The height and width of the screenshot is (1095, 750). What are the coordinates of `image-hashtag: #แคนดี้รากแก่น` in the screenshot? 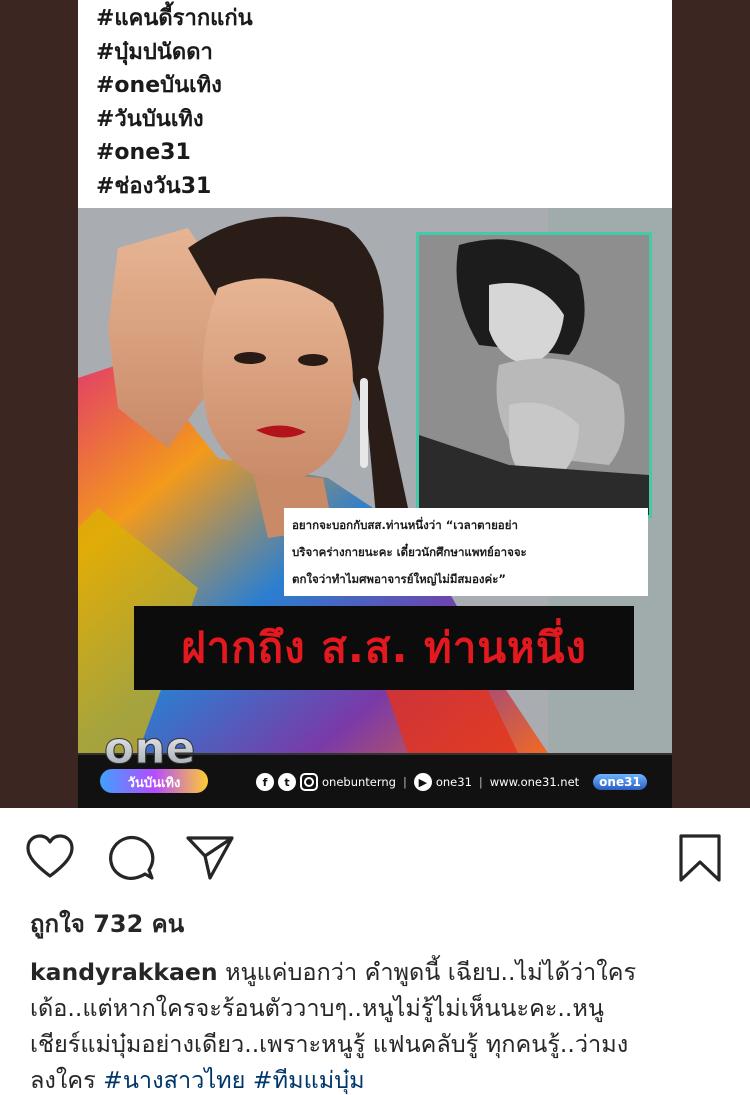 It's located at (174, 18).